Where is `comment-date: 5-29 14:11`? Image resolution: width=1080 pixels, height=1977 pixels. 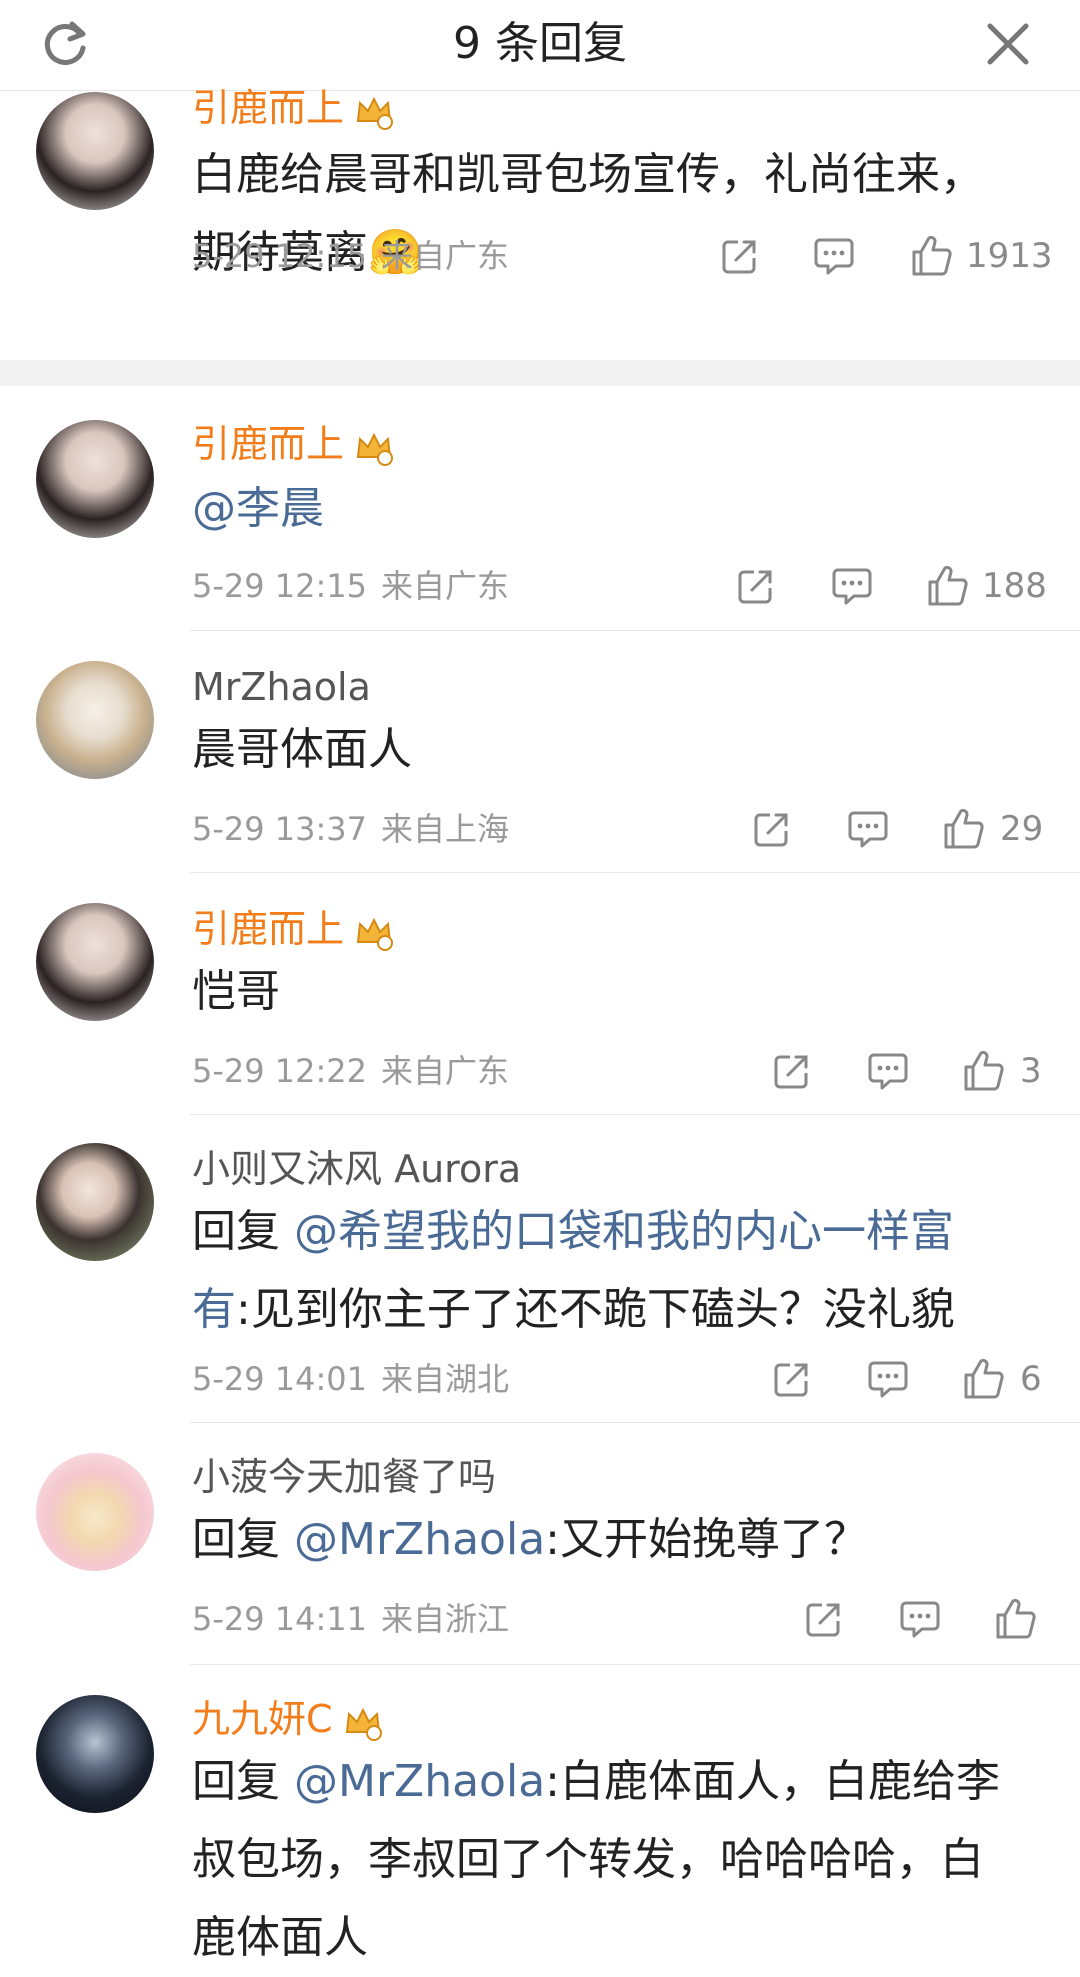
comment-date: 5-29 14:11 is located at coordinates (280, 1619).